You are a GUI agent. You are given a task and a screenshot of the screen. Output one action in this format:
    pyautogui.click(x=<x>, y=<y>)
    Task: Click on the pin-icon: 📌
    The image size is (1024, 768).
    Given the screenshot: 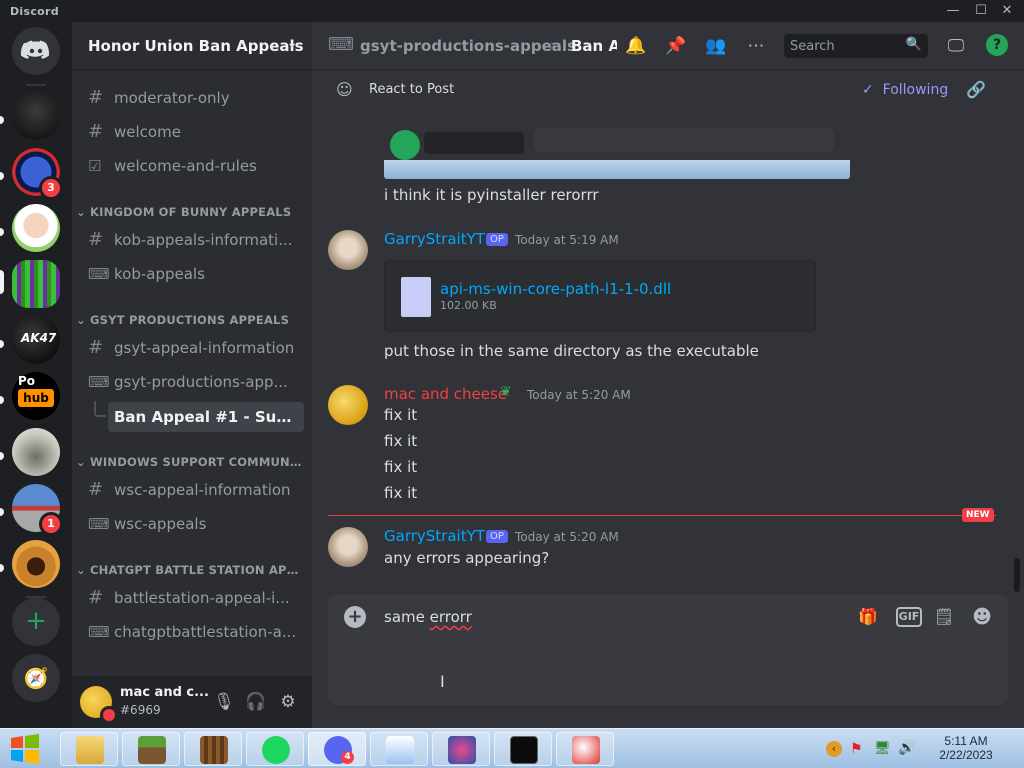 What is the action you would take?
    pyautogui.click(x=676, y=46)
    